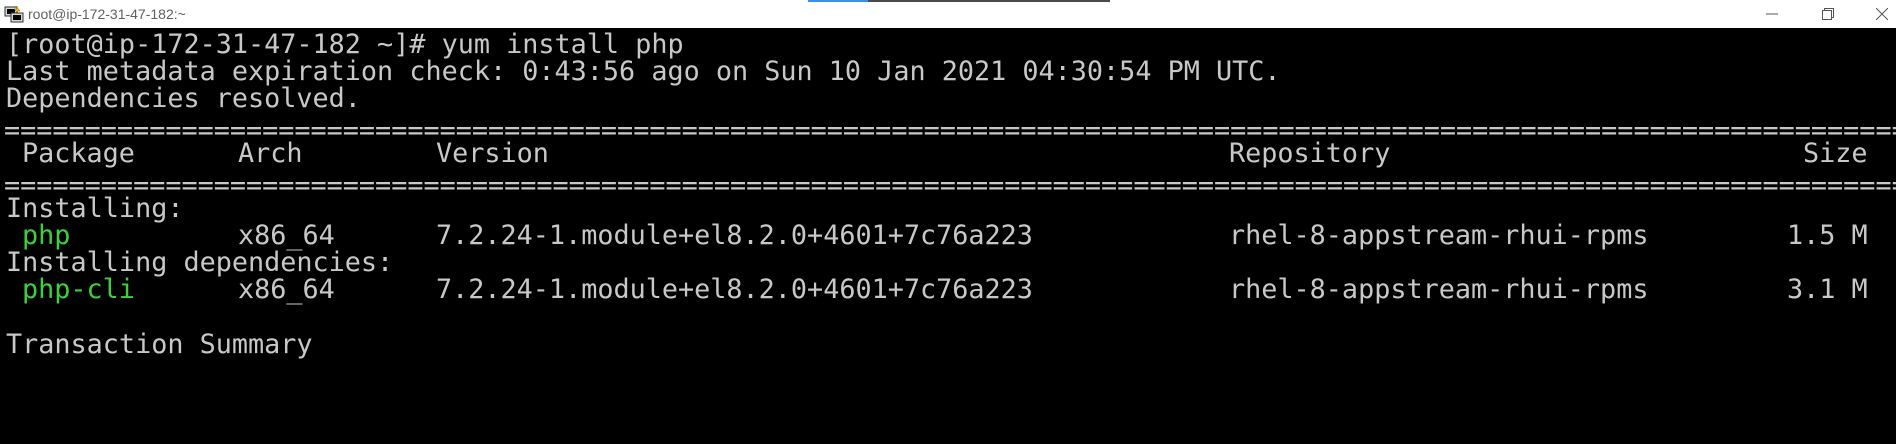 This screenshot has height=444, width=1896. Describe the element at coordinates (270, 153) in the screenshot. I see `header-arch: Arch` at that location.